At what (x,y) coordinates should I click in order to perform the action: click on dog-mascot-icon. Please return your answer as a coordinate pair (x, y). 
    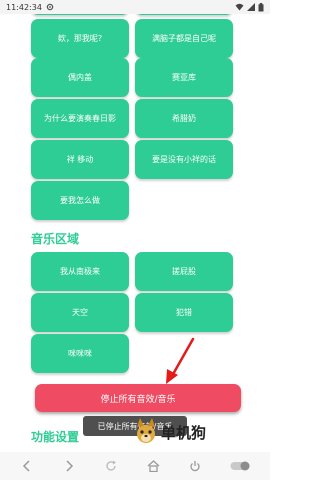
    Looking at the image, I should click on (146, 430).